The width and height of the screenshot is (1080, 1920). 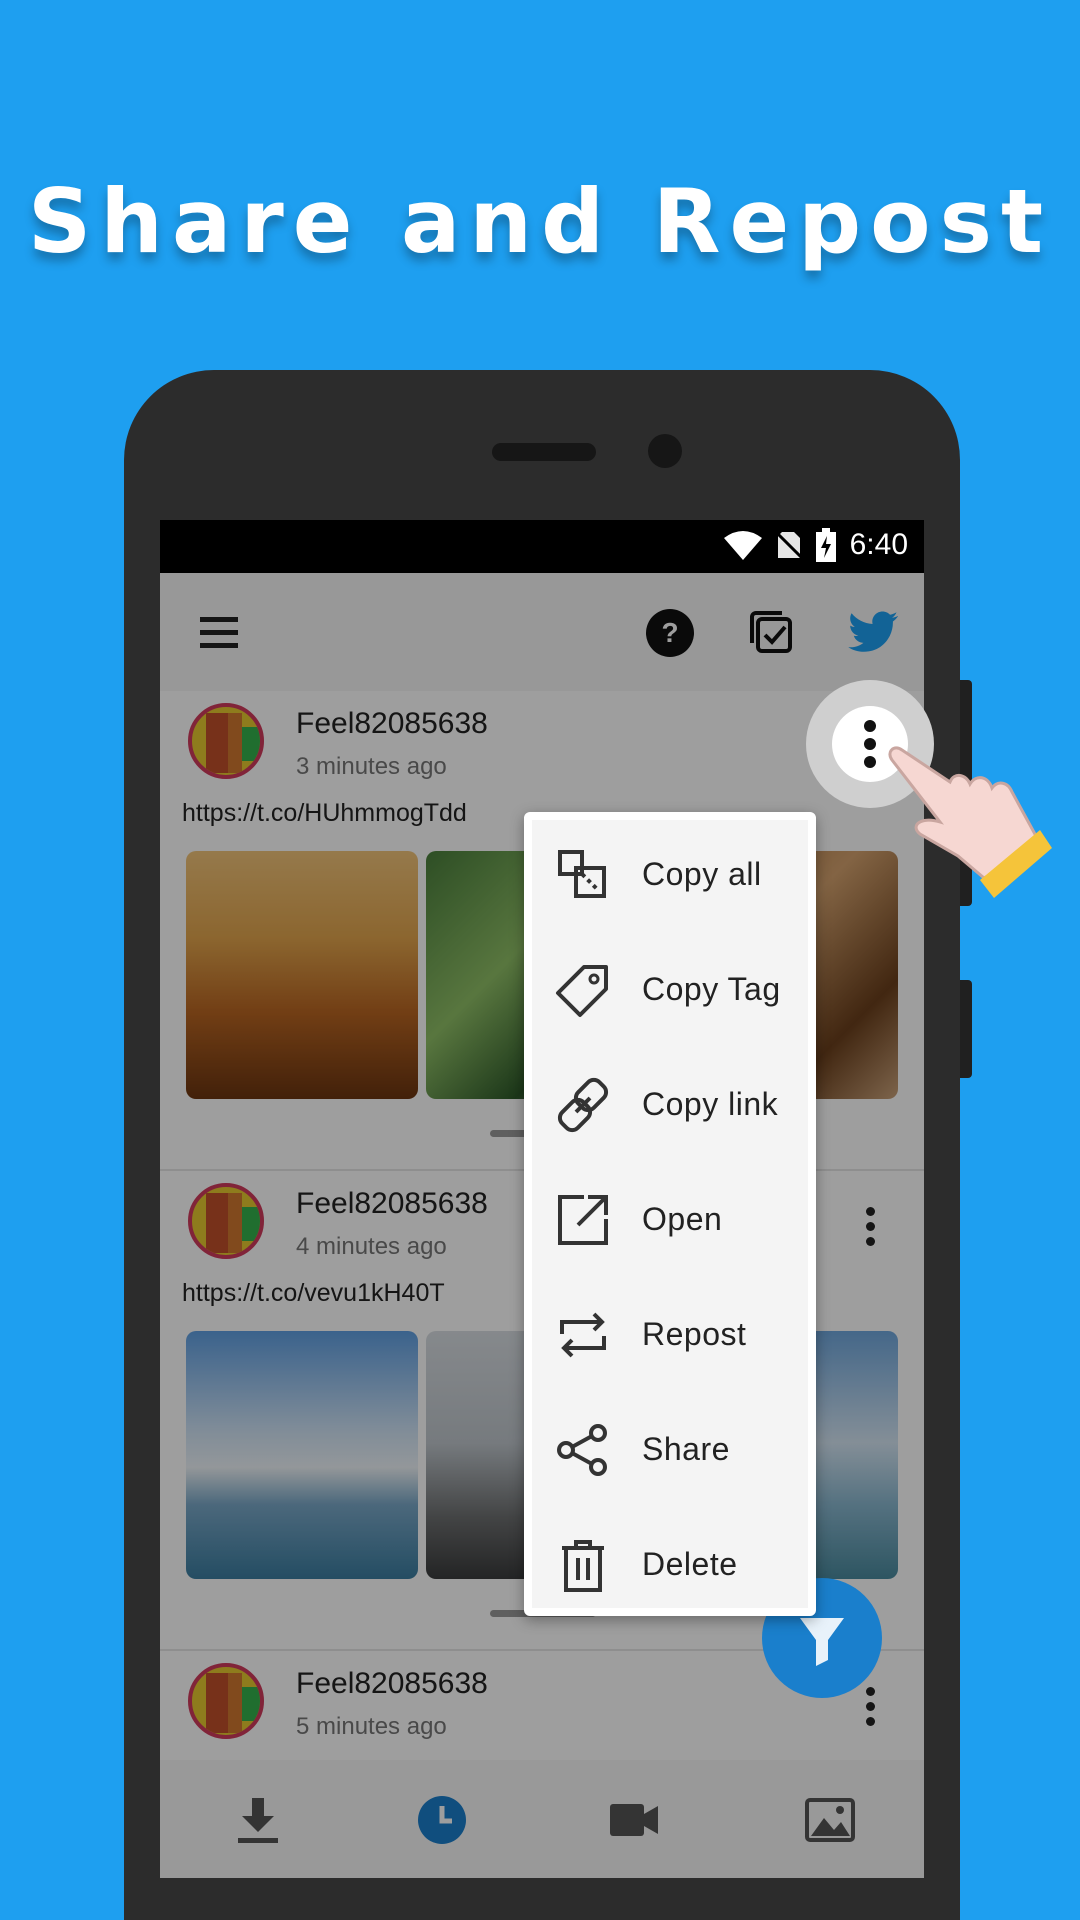 What do you see at coordinates (711, 989) in the screenshot?
I see `menu-item-label: Copy Tag` at bounding box center [711, 989].